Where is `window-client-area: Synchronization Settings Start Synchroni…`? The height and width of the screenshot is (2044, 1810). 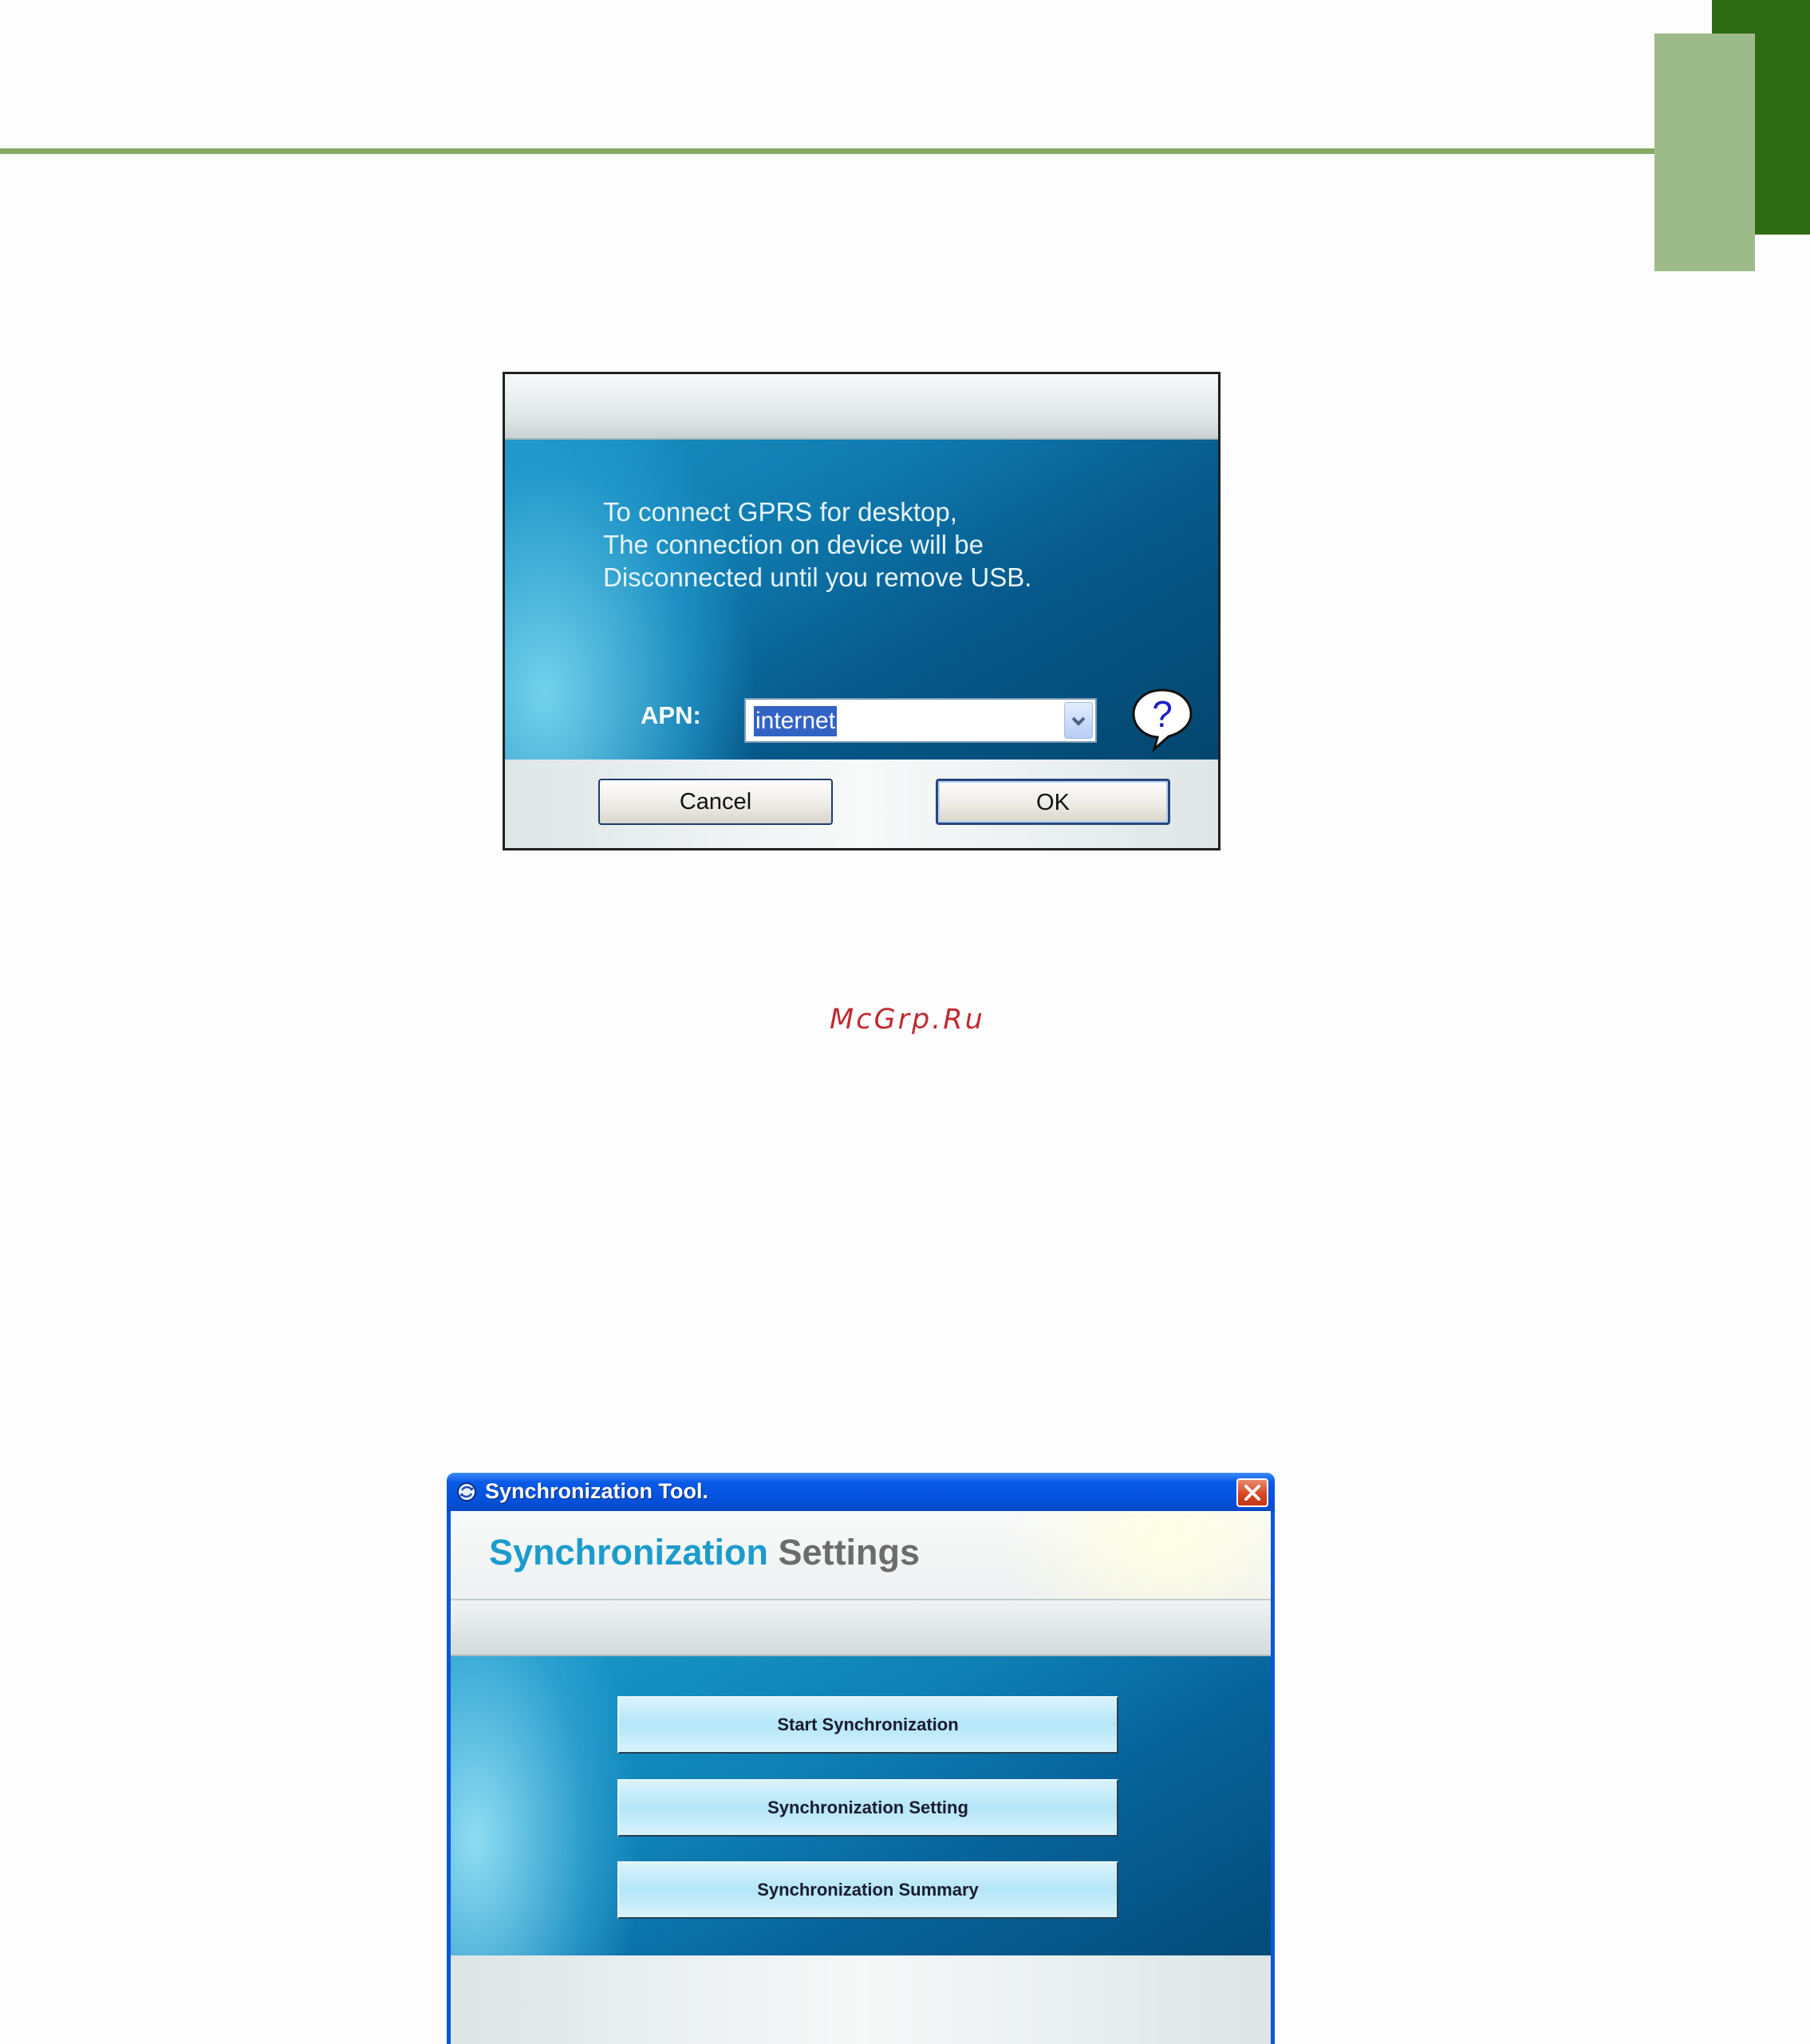 window-client-area: Synchronization Settings Start Synchroni… is located at coordinates (861, 1777).